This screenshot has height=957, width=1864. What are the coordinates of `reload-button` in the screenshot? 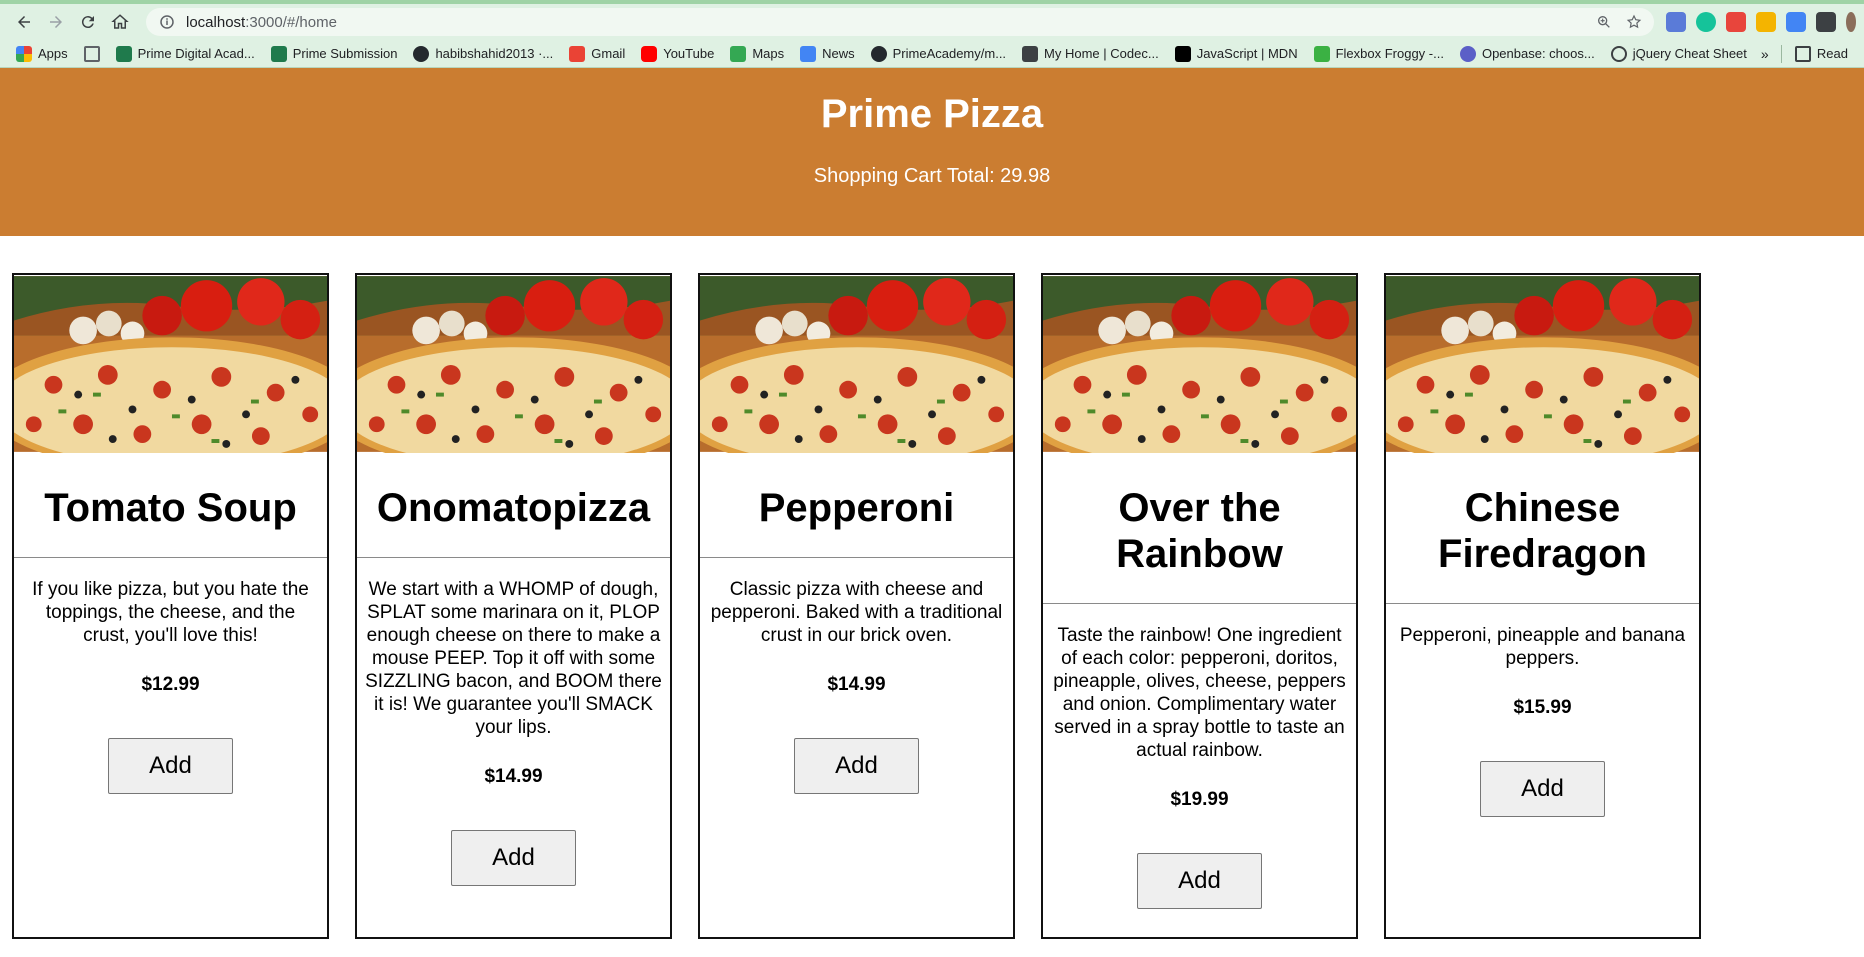 It's located at (88, 22).